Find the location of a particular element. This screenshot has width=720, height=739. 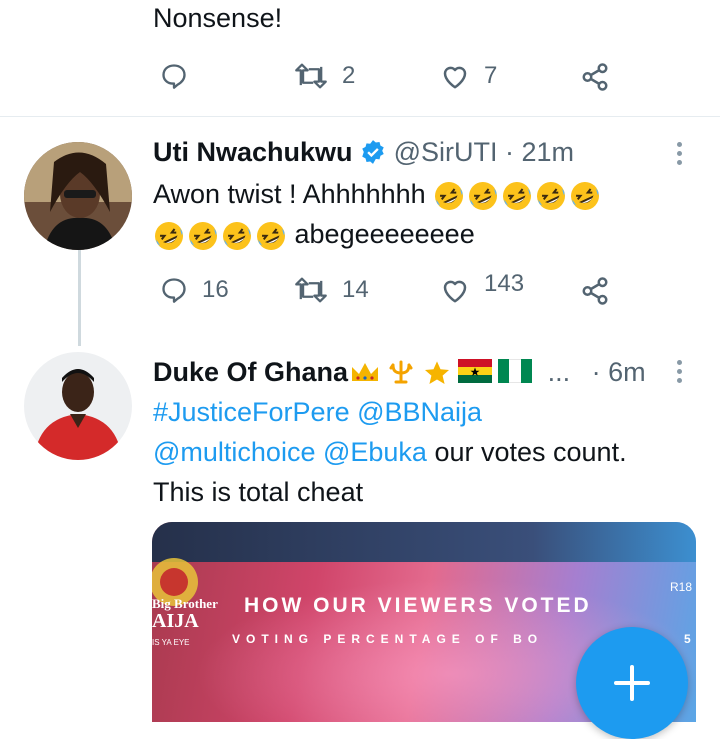

ghana-flag-icon is located at coordinates (475, 371).